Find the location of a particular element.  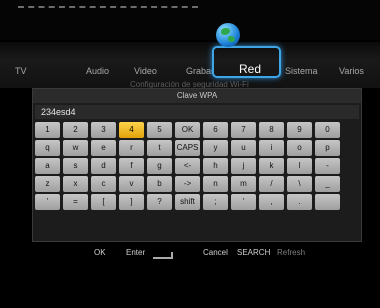

key-apostrophe: ' is located at coordinates (47, 202).